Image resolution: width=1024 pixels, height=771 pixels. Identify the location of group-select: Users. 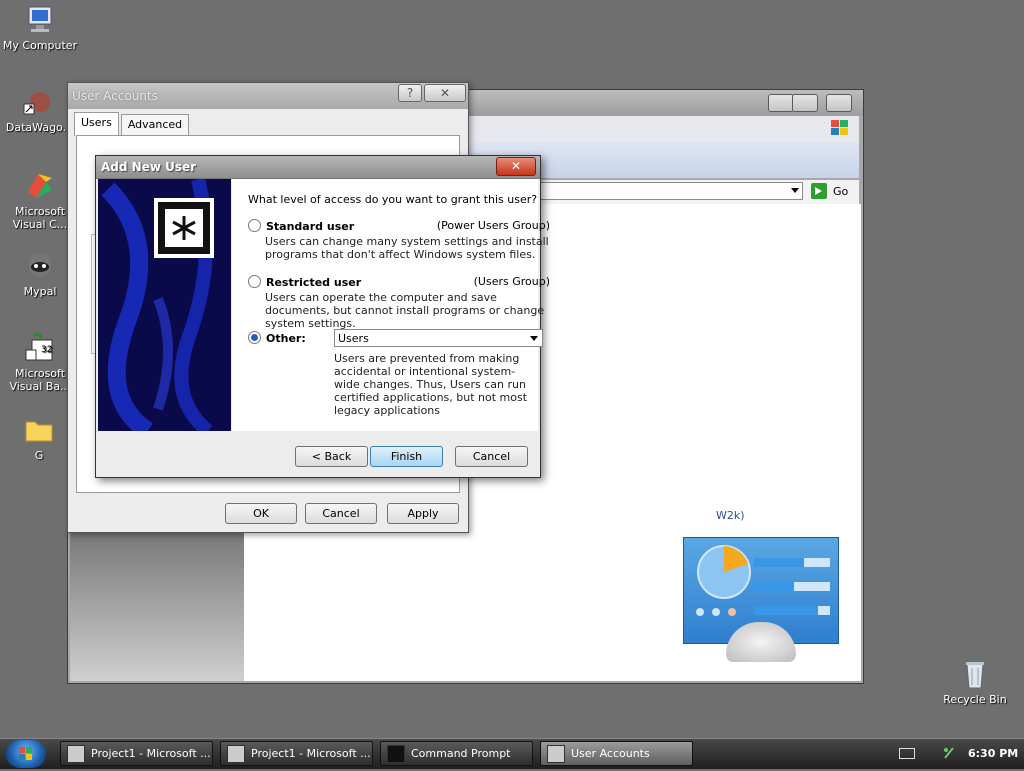
(438, 338).